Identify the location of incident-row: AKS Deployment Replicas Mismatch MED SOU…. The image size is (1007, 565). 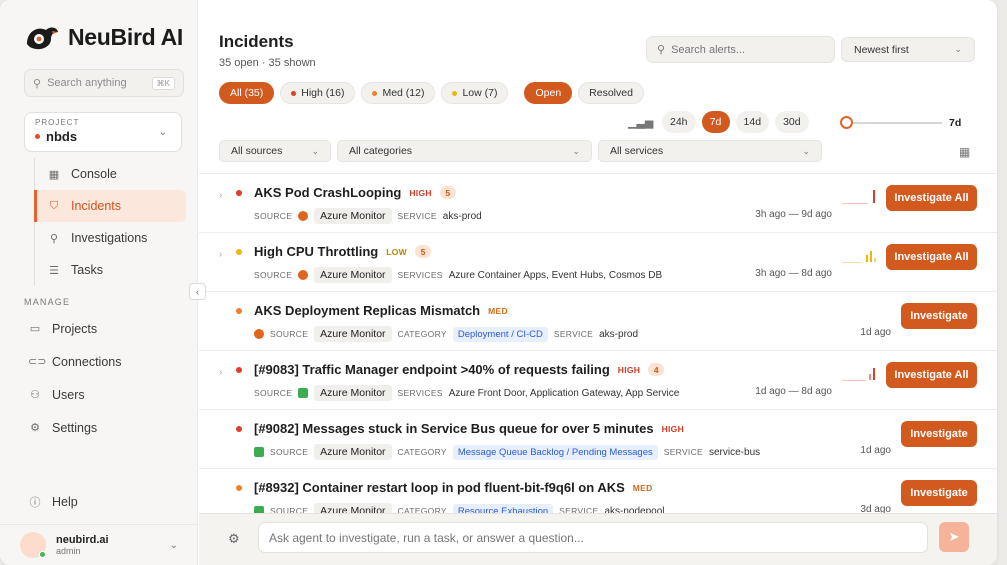
(598, 320).